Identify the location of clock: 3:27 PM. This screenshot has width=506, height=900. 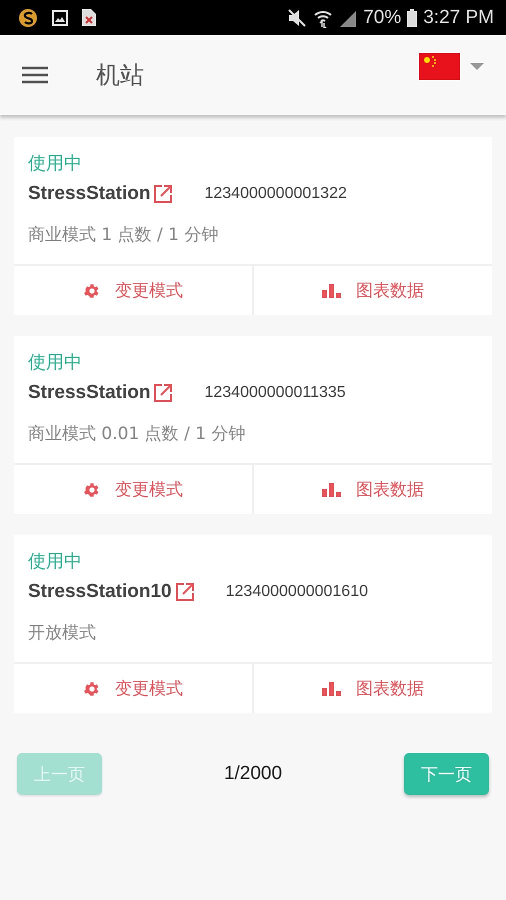
(458, 17).